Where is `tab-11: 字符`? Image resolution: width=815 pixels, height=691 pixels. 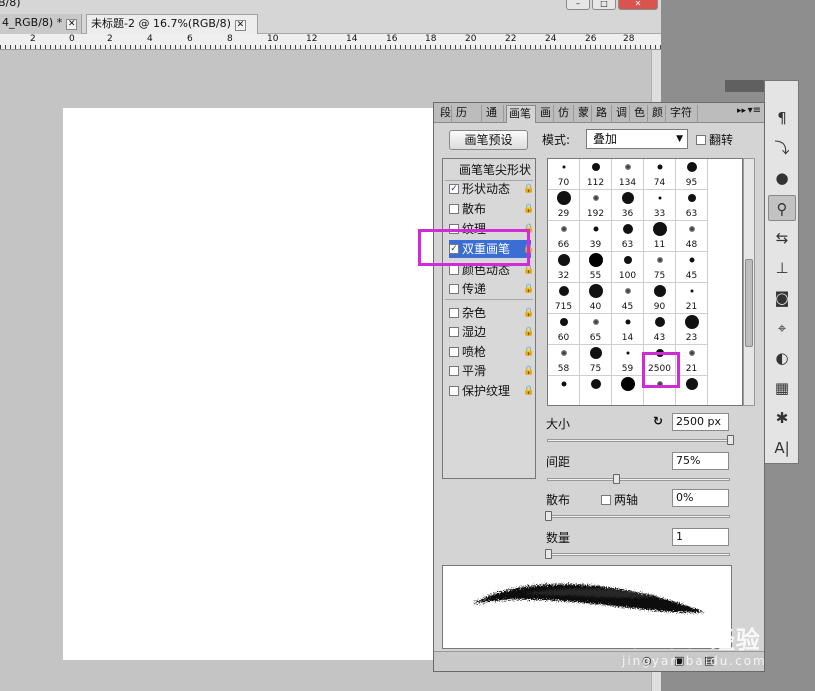 tab-11: 字符 is located at coordinates (683, 114).